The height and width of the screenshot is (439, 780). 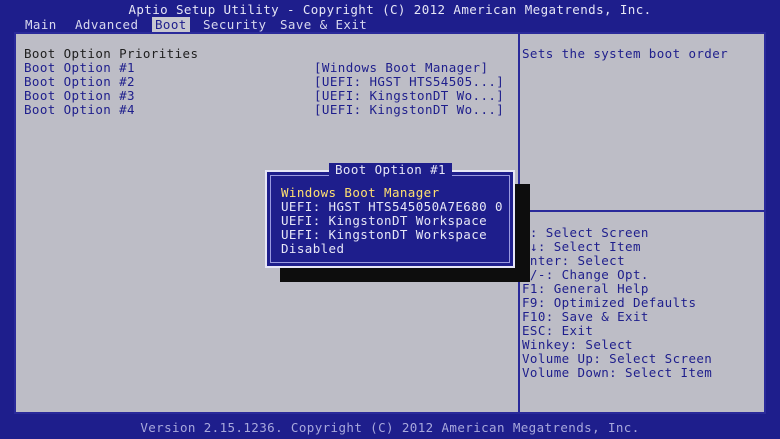 I want to click on popup-option-windows-boot-manager: Windows Boot Manager, so click(x=392, y=193).